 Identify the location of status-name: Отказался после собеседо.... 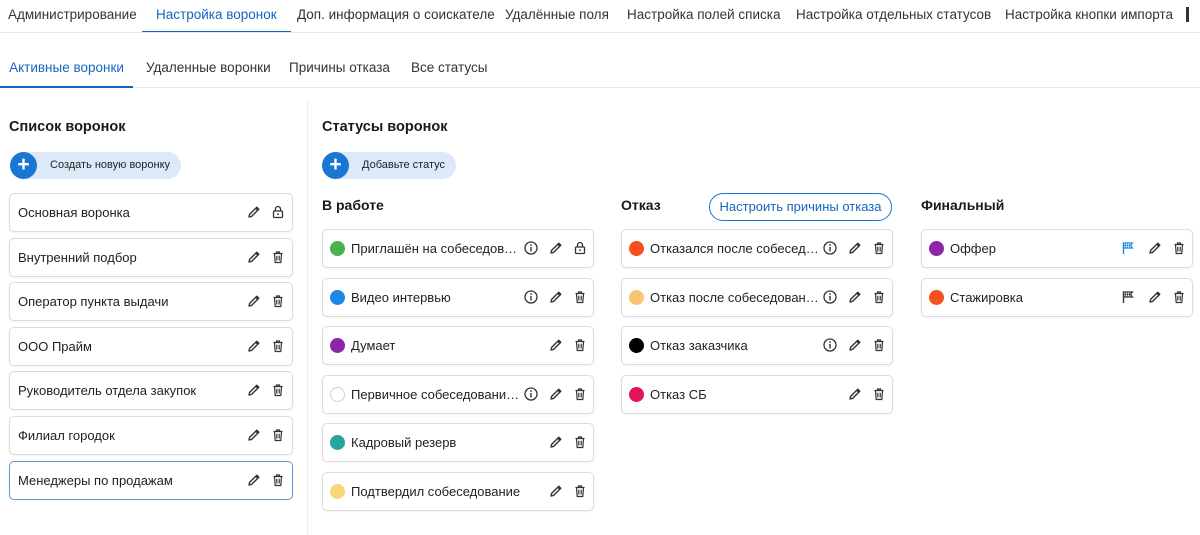
(735, 248).